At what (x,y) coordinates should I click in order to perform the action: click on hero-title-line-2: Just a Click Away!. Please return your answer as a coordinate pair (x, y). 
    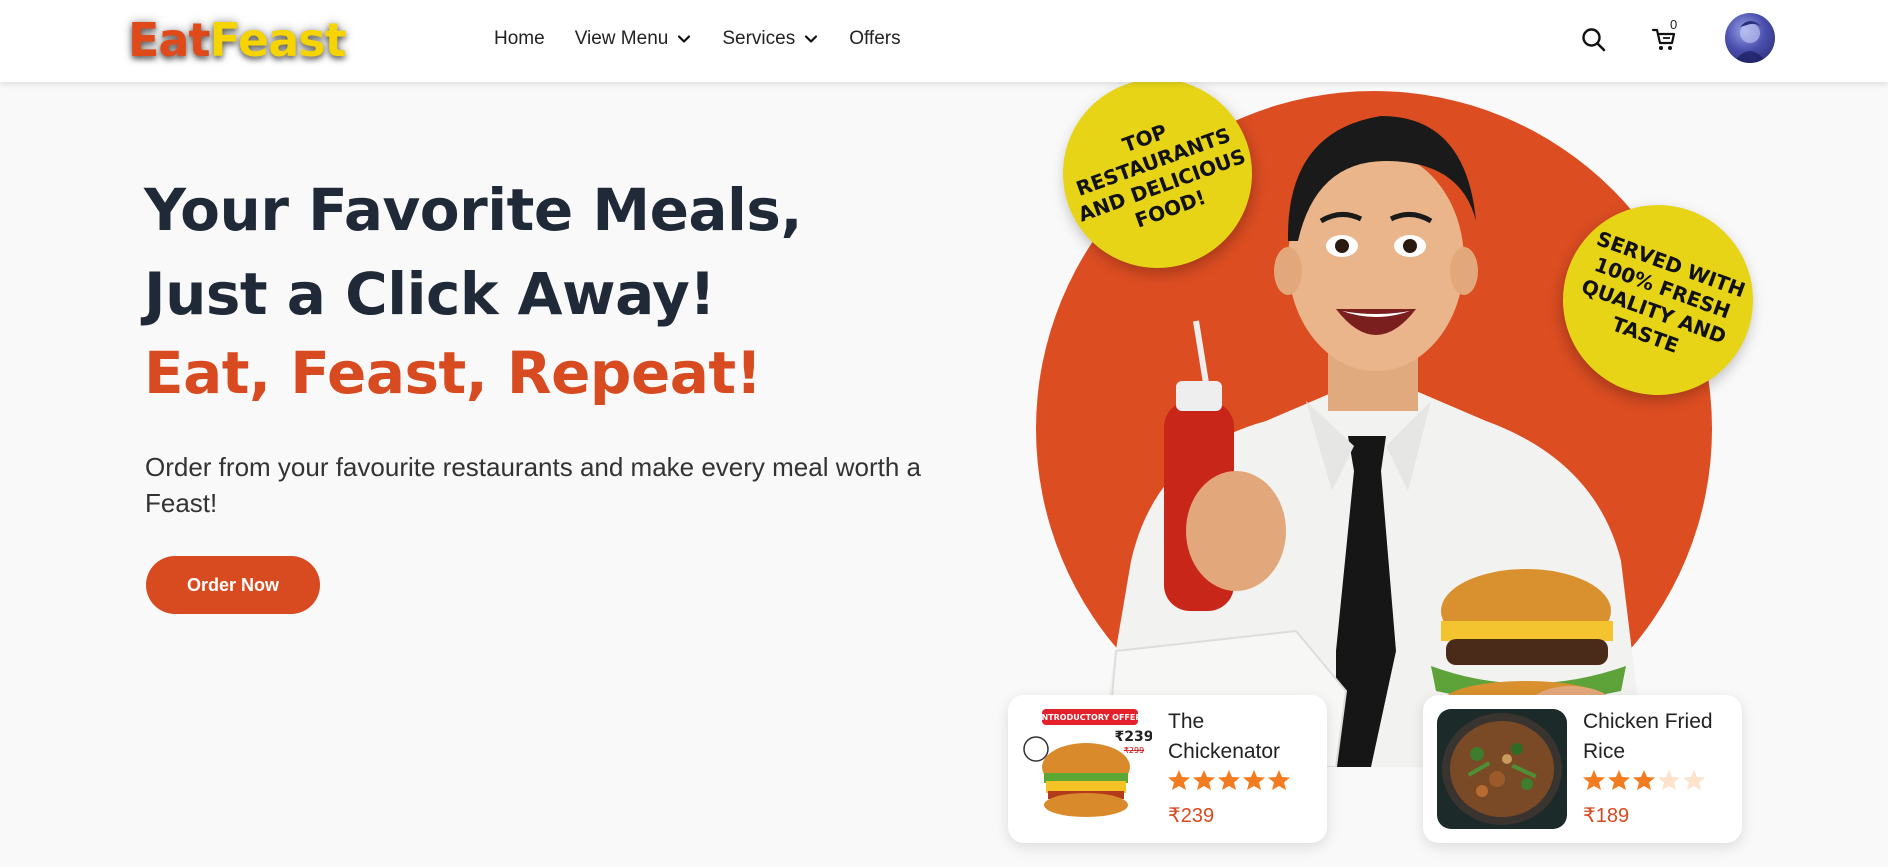
    Looking at the image, I should click on (430, 294).